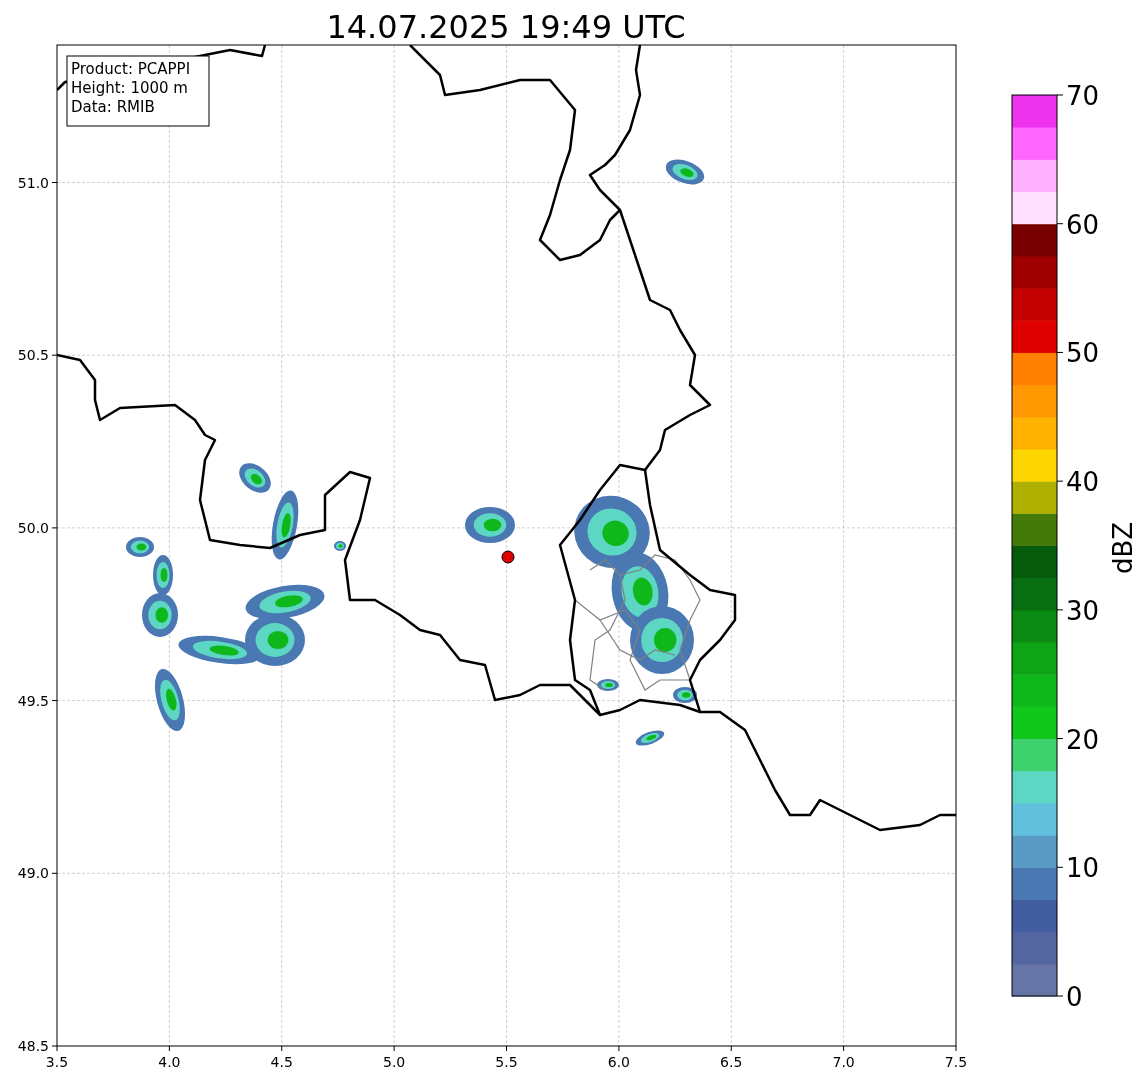  What do you see at coordinates (956, 1062) in the screenshot?
I see `axis-tick-label: 7.5` at bounding box center [956, 1062].